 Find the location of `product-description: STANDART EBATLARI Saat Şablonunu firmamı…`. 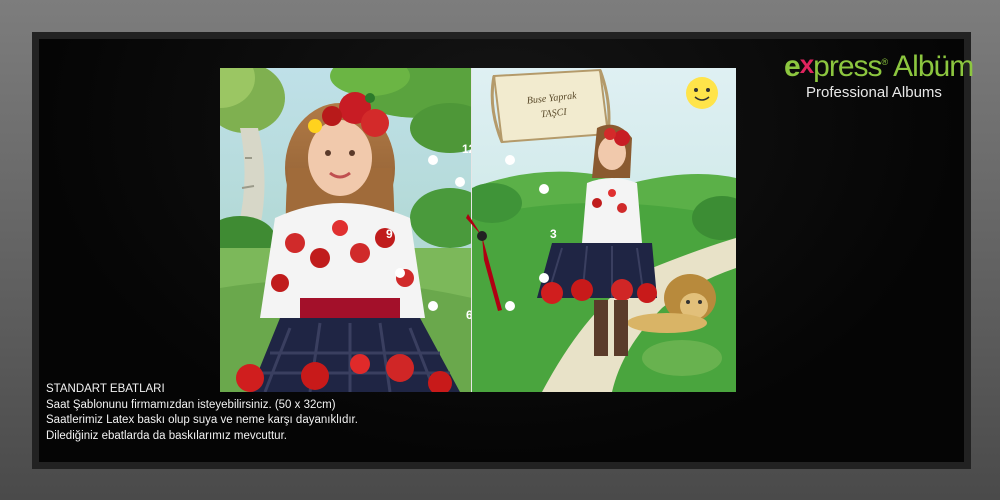

product-description: STANDART EBATLARI Saat Şablonunu firmamı… is located at coordinates (202, 413).